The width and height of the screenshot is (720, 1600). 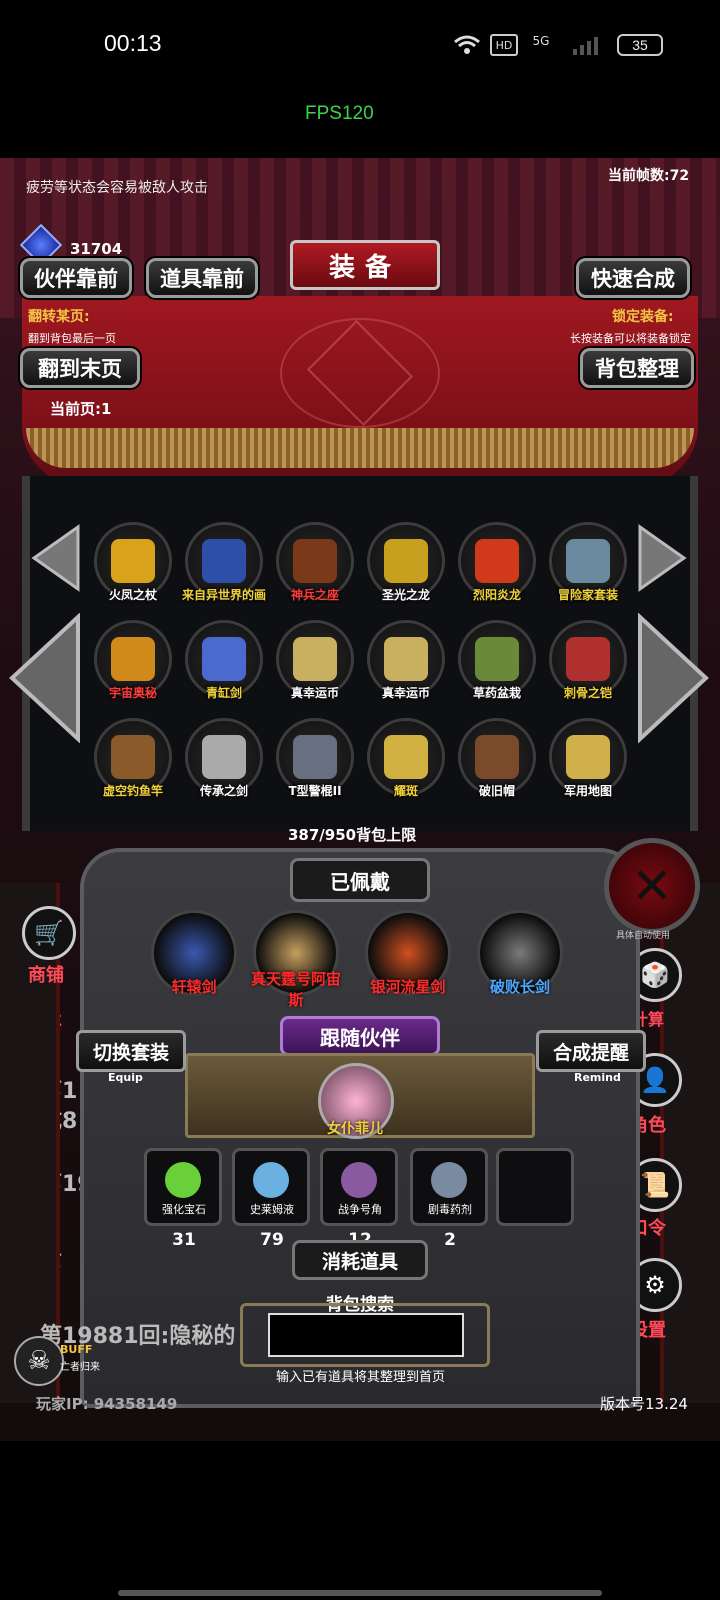 What do you see at coordinates (637, 368) in the screenshot?
I see `sort-bag-button: 背包整理` at bounding box center [637, 368].